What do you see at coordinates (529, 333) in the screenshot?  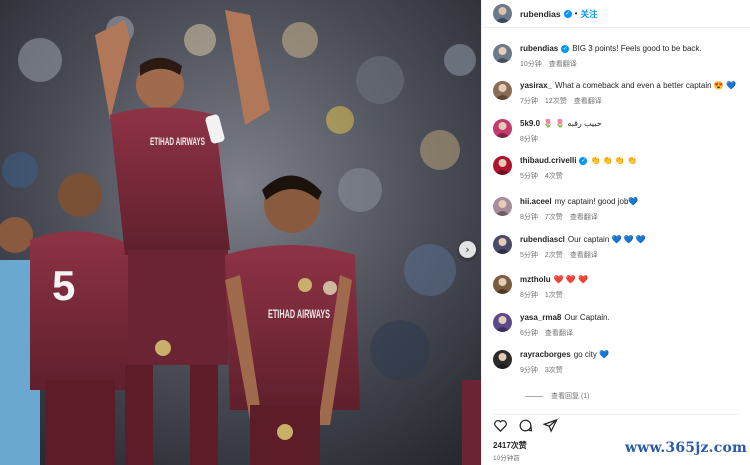 I see `comment-time: 6分钟` at bounding box center [529, 333].